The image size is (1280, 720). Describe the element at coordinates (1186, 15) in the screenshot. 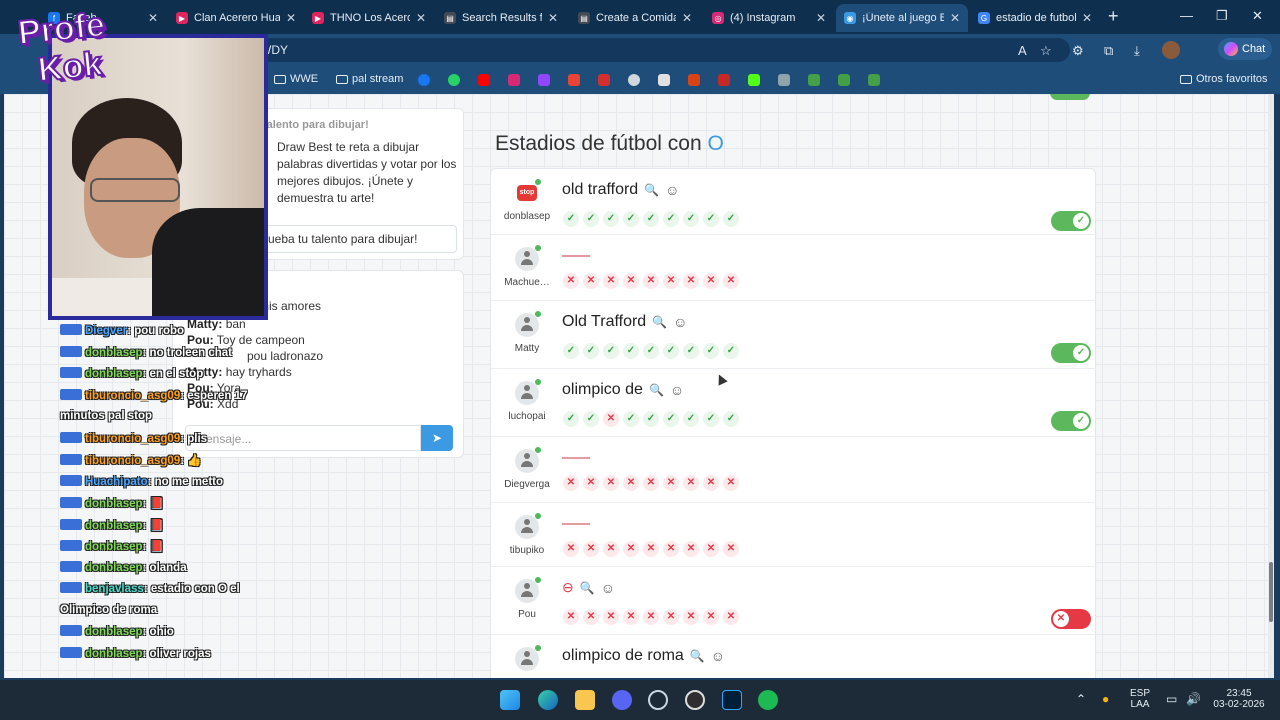

I see `minimize-button: —` at that location.